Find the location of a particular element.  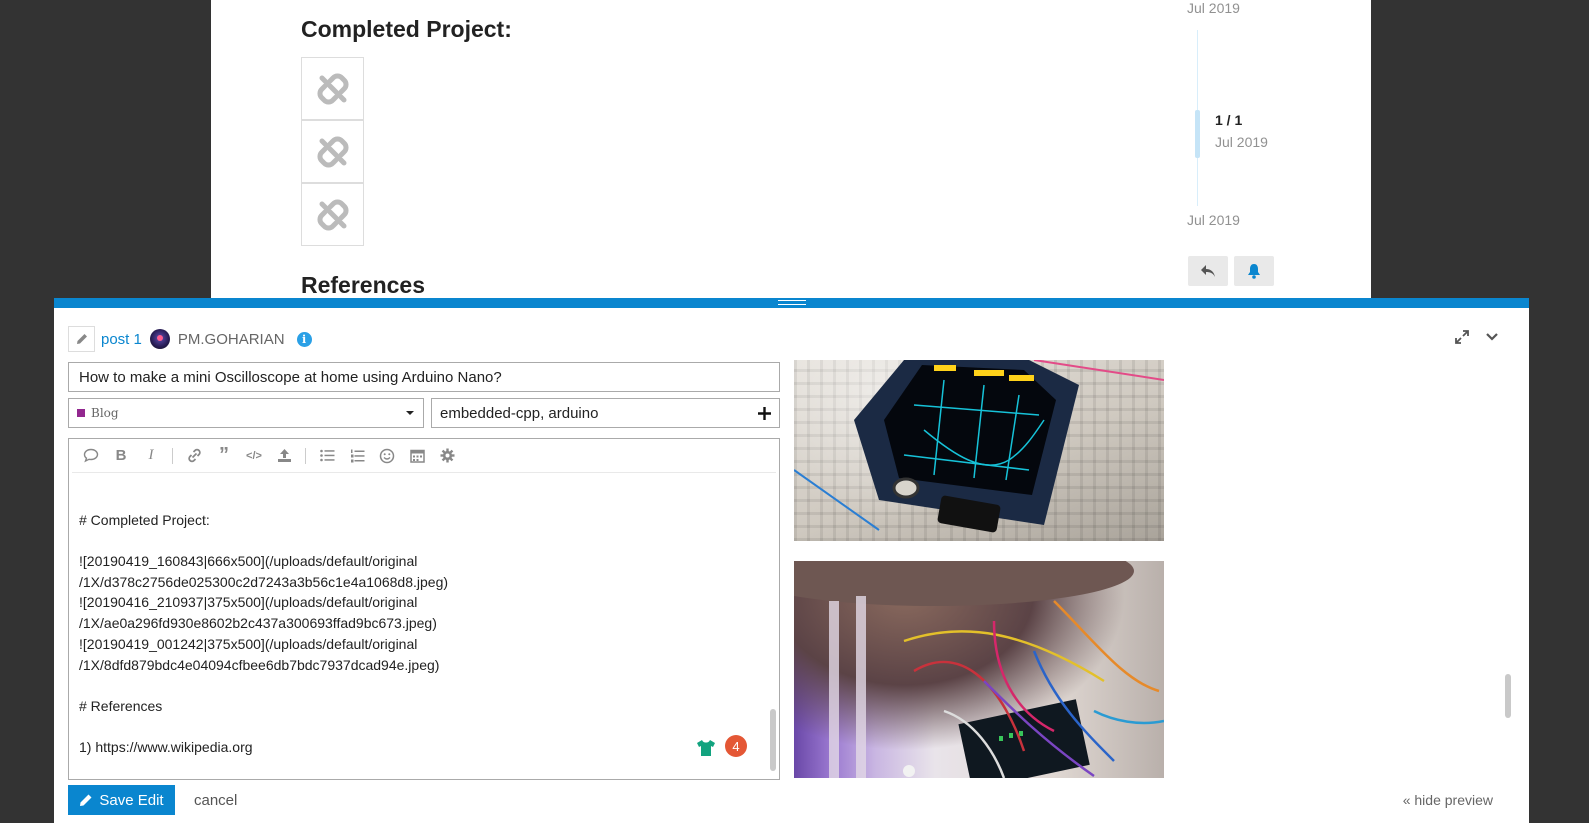

notification-count-badge: 4 is located at coordinates (736, 746).